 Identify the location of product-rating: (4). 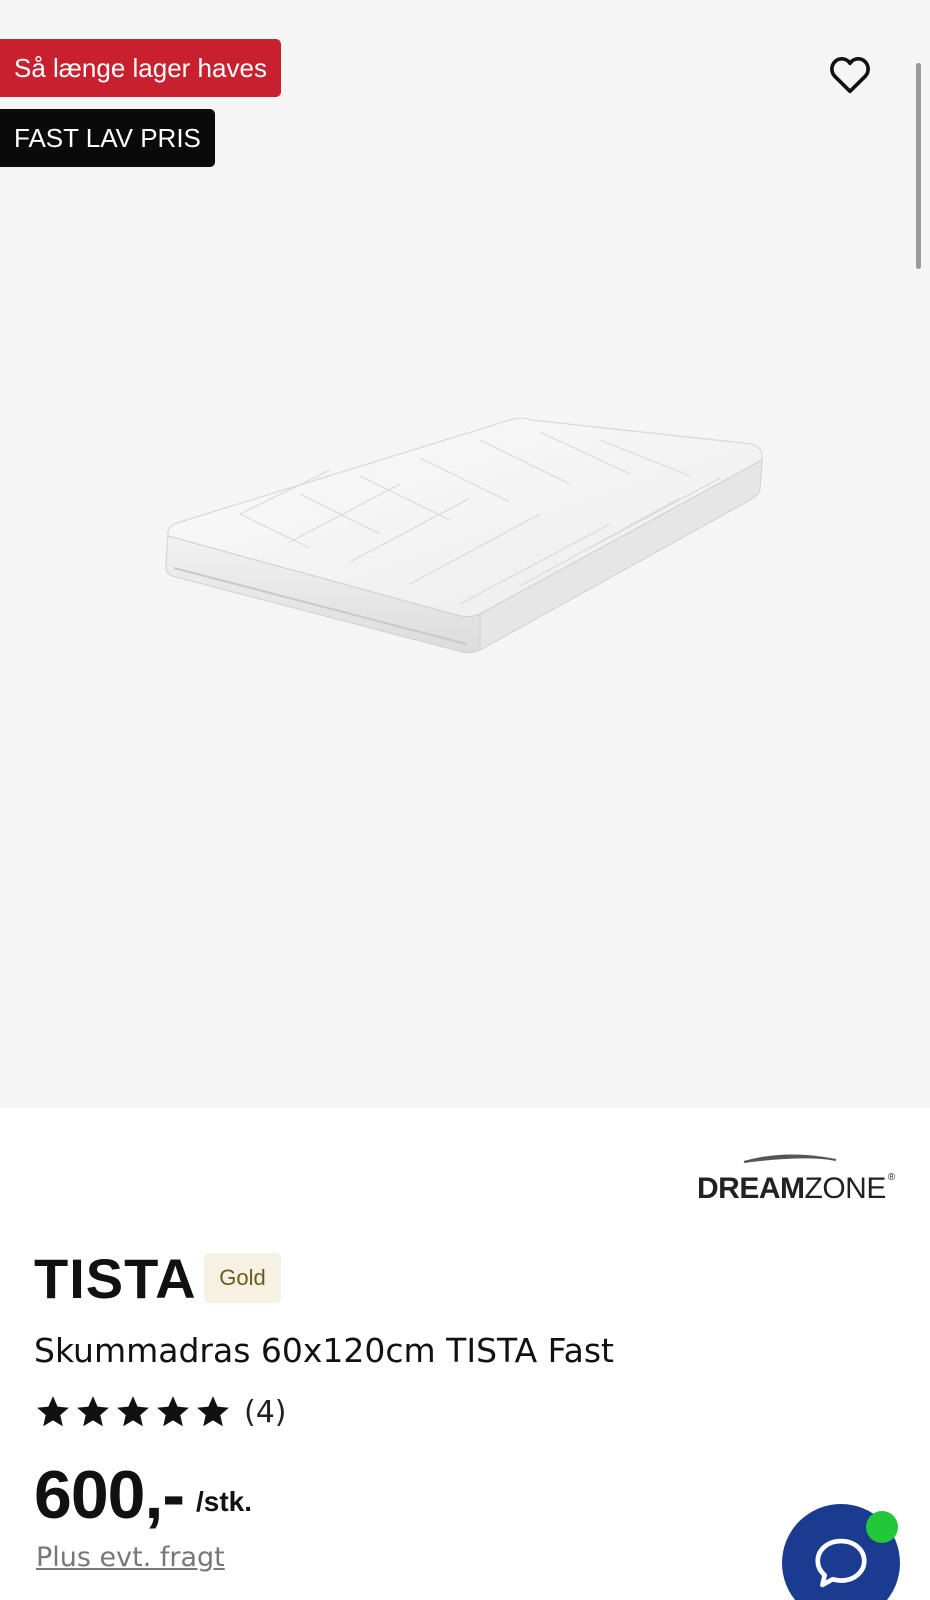
(160, 1412).